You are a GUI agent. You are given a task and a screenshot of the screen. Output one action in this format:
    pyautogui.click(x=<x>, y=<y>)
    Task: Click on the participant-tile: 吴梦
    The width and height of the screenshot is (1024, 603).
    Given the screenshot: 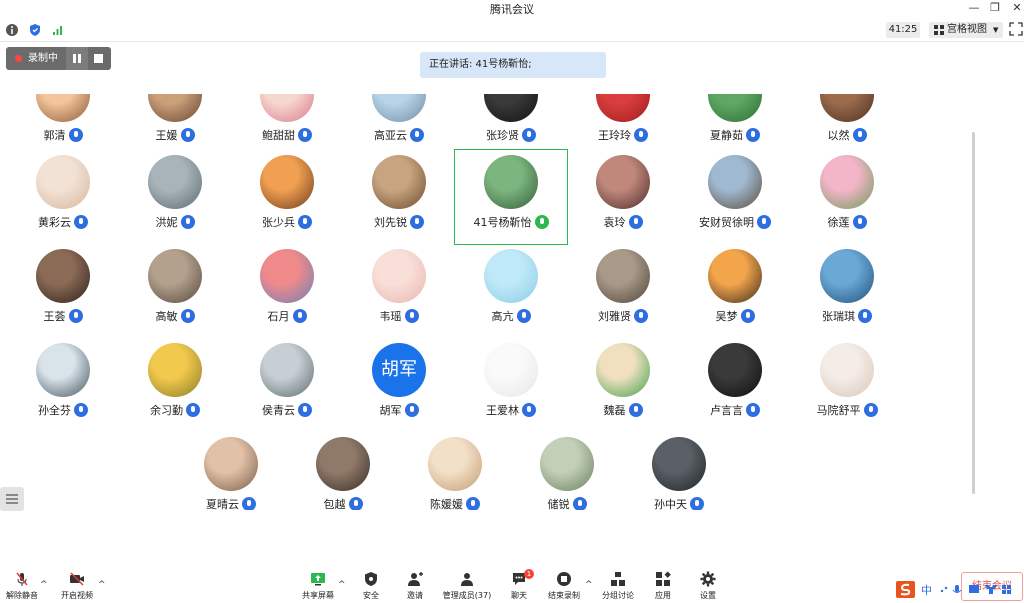 What is the action you would take?
    pyautogui.click(x=735, y=291)
    